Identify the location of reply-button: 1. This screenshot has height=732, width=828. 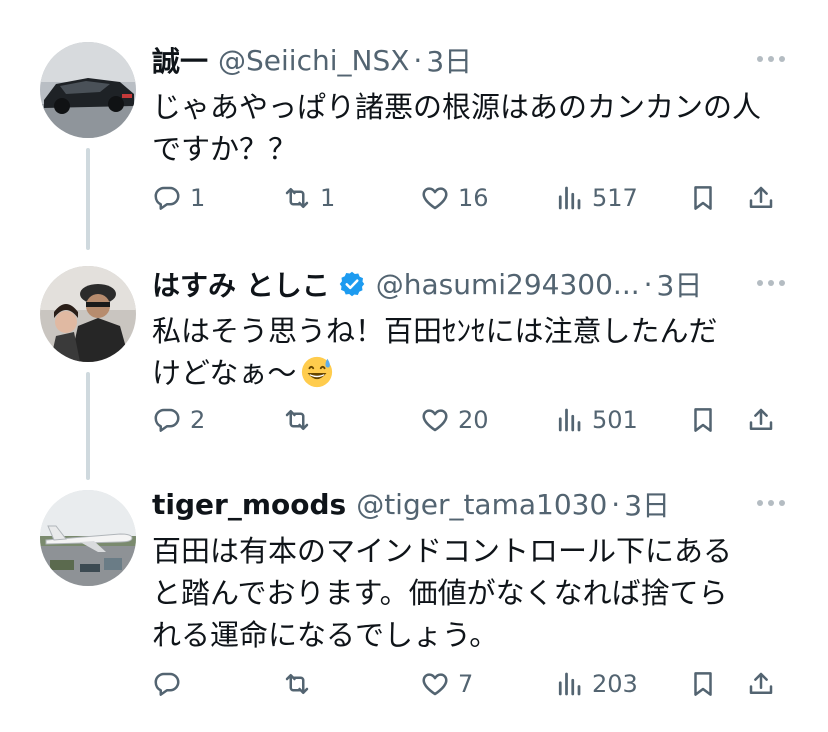
(178, 198).